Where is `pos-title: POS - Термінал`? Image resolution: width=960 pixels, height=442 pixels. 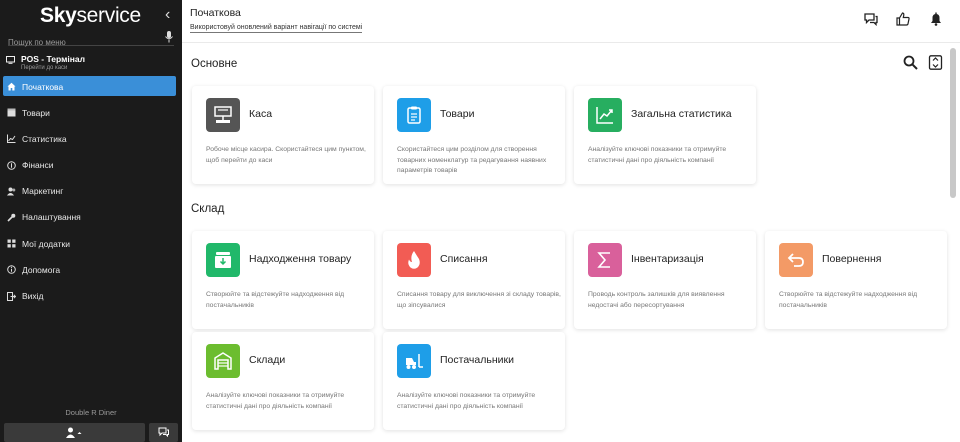
pos-title: POS - Термінал is located at coordinates (53, 59).